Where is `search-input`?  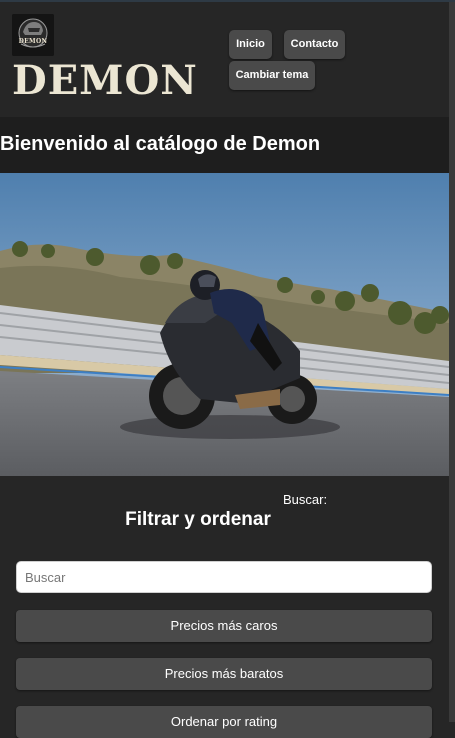 search-input is located at coordinates (224, 577).